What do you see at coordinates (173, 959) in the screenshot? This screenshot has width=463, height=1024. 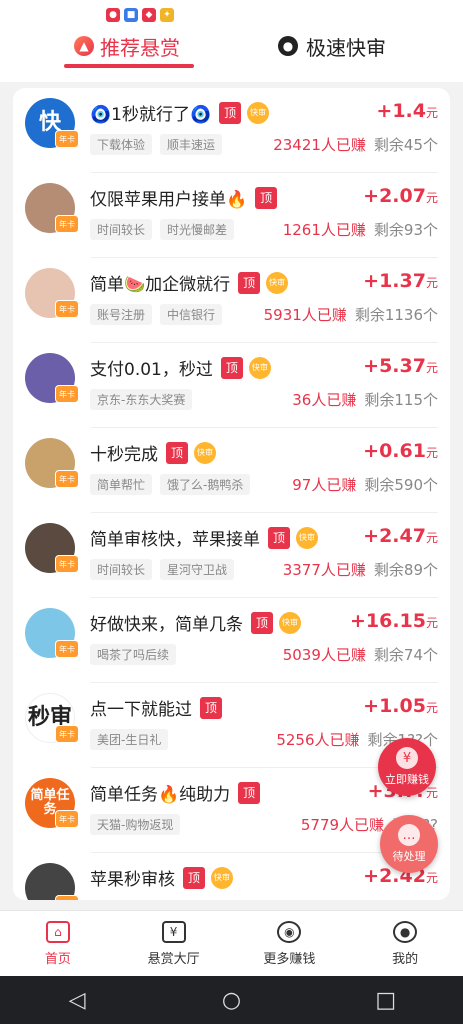 I see `nav-reward-hall-label: 悬赏大厅` at bounding box center [173, 959].